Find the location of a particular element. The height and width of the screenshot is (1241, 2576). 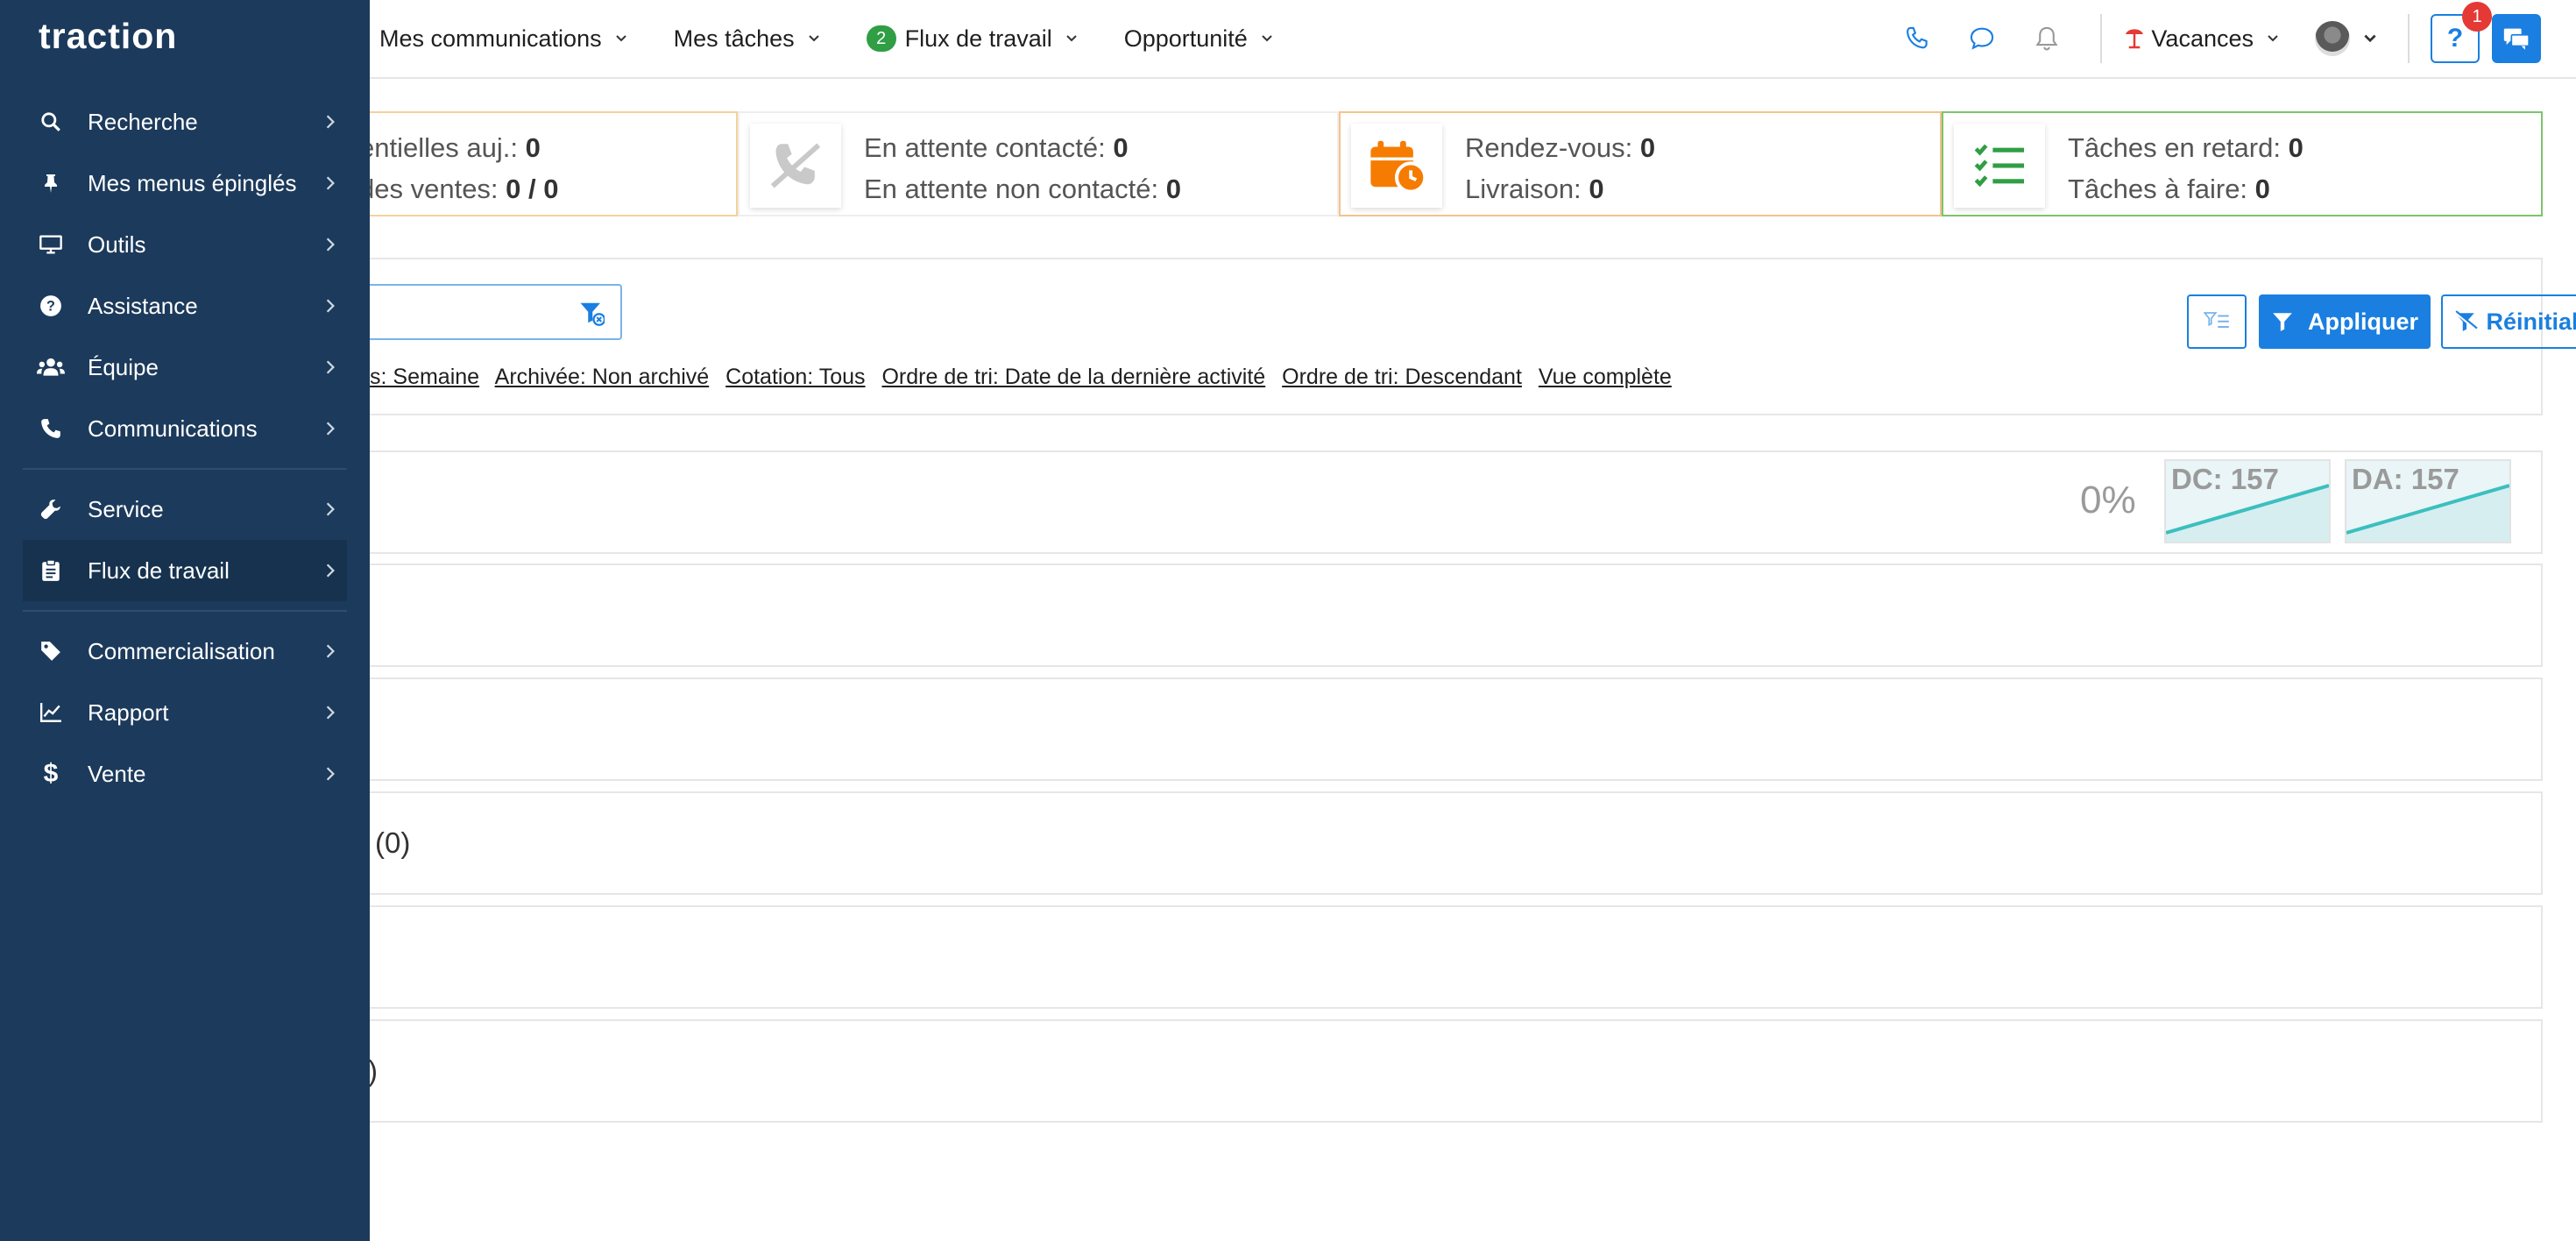

apply-label: Appliquer is located at coordinates (2363, 321).